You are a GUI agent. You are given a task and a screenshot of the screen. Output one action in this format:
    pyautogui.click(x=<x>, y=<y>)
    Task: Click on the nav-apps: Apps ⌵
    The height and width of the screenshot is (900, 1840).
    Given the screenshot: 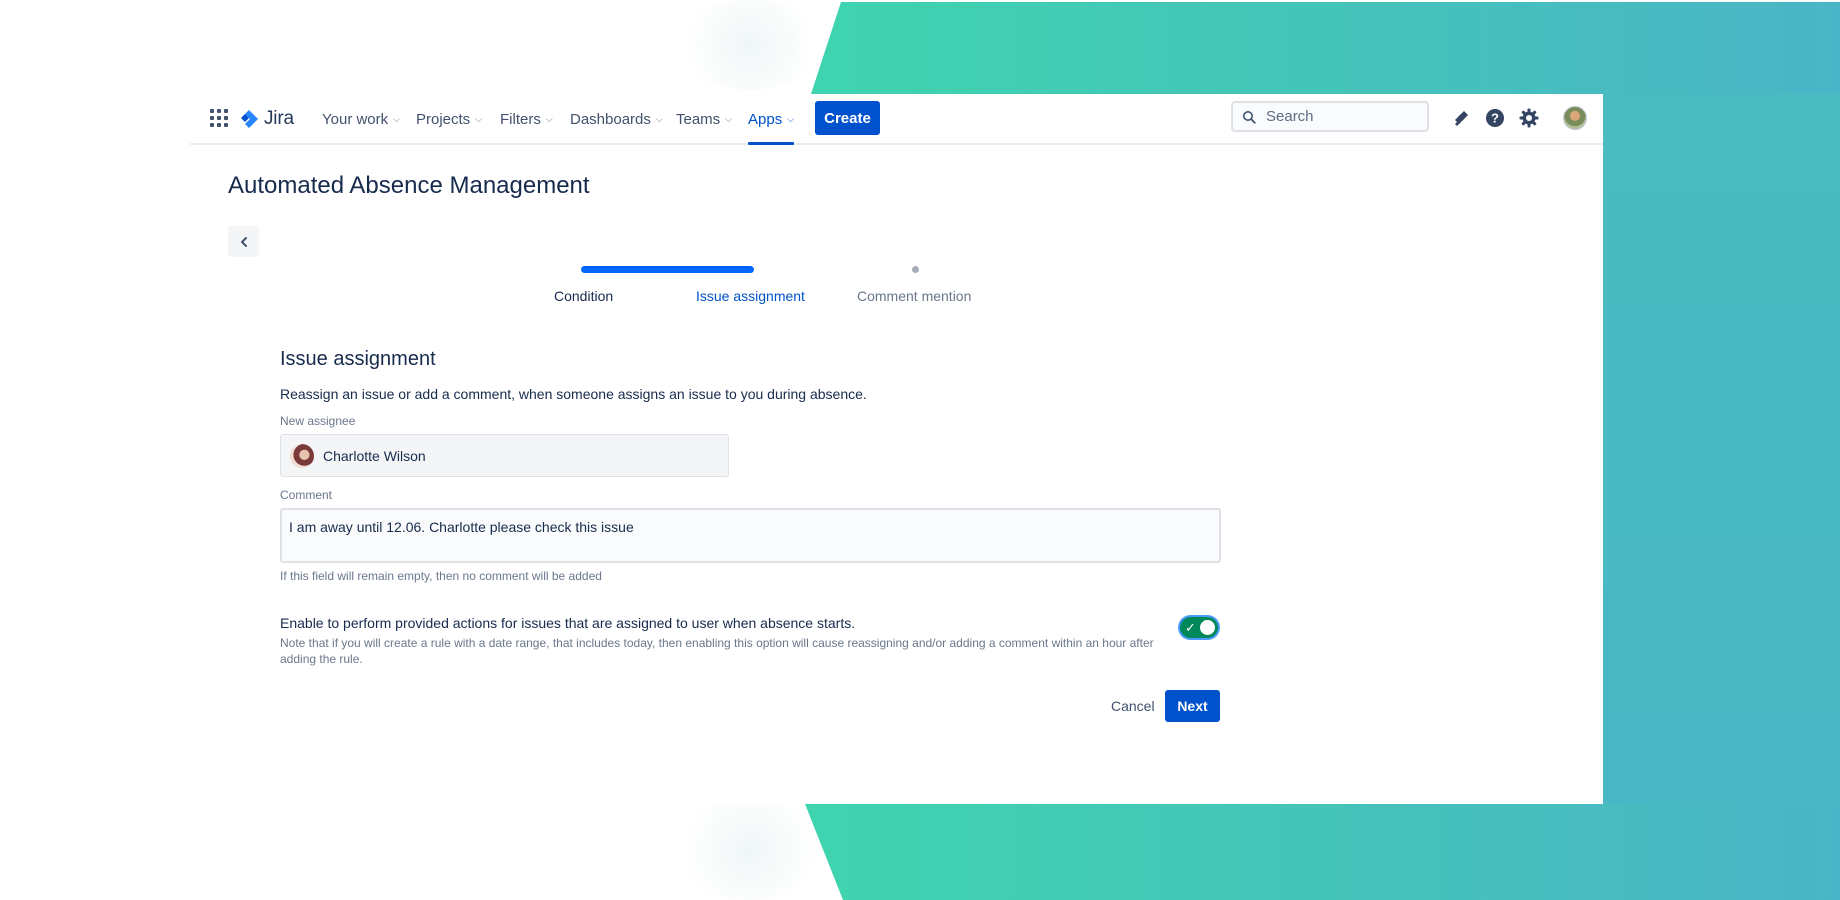 What is the action you would take?
    pyautogui.click(x=771, y=119)
    